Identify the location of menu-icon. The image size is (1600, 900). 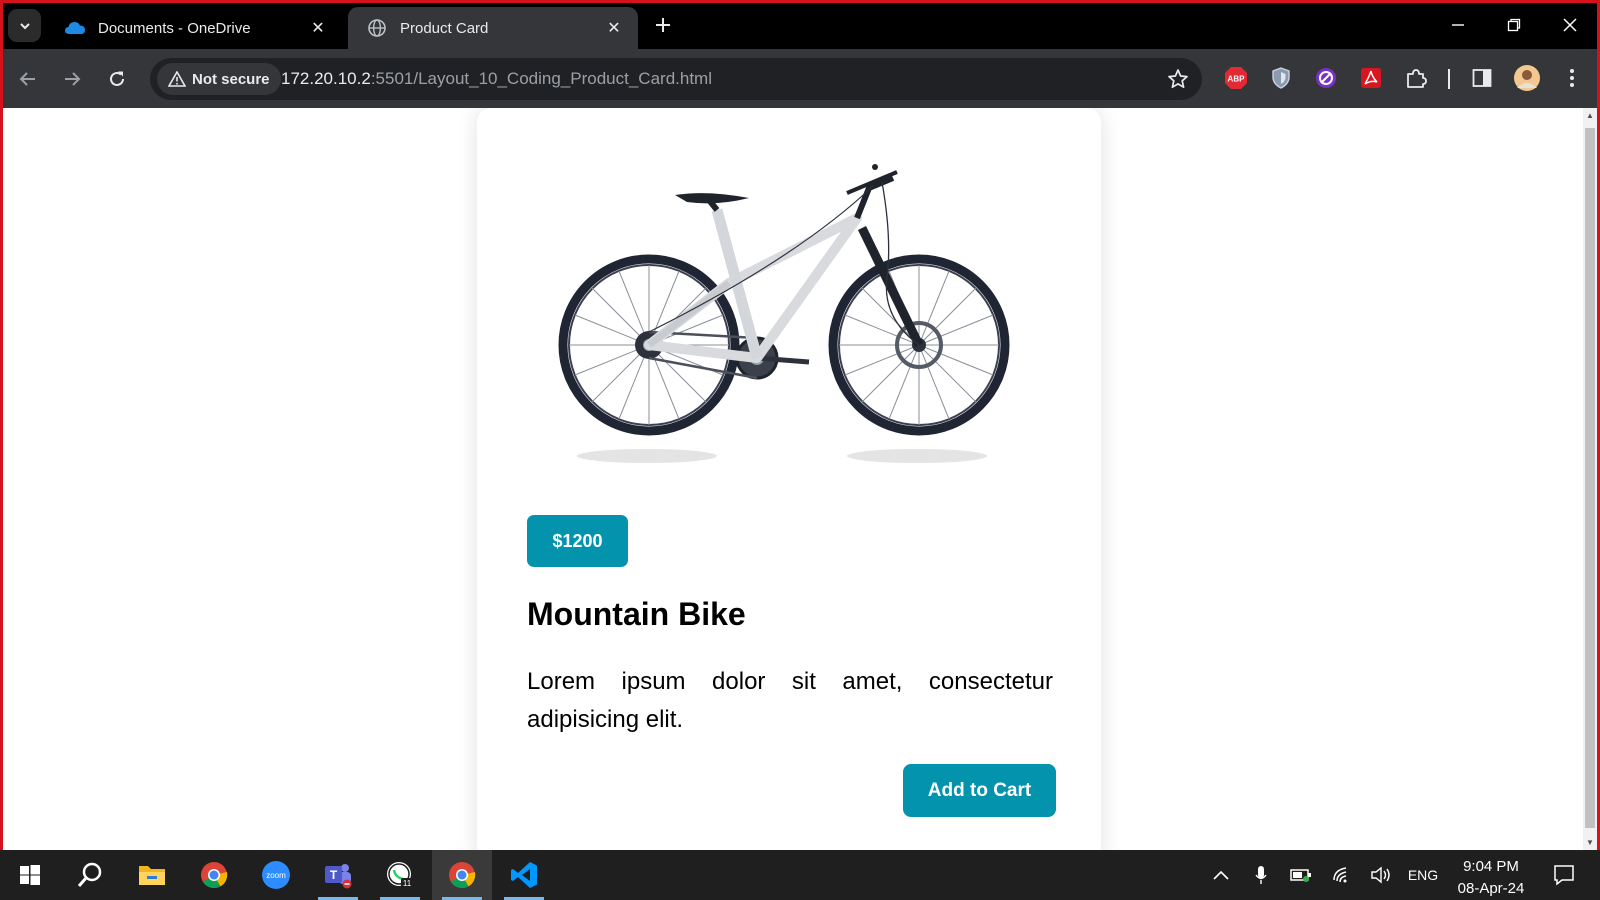
(1572, 78).